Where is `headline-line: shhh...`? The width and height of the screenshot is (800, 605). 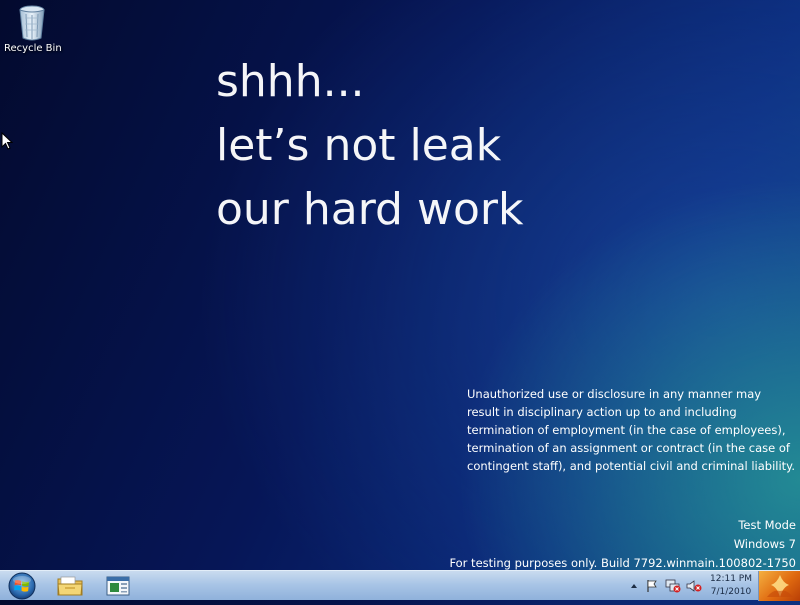
headline-line: shhh... is located at coordinates (290, 81).